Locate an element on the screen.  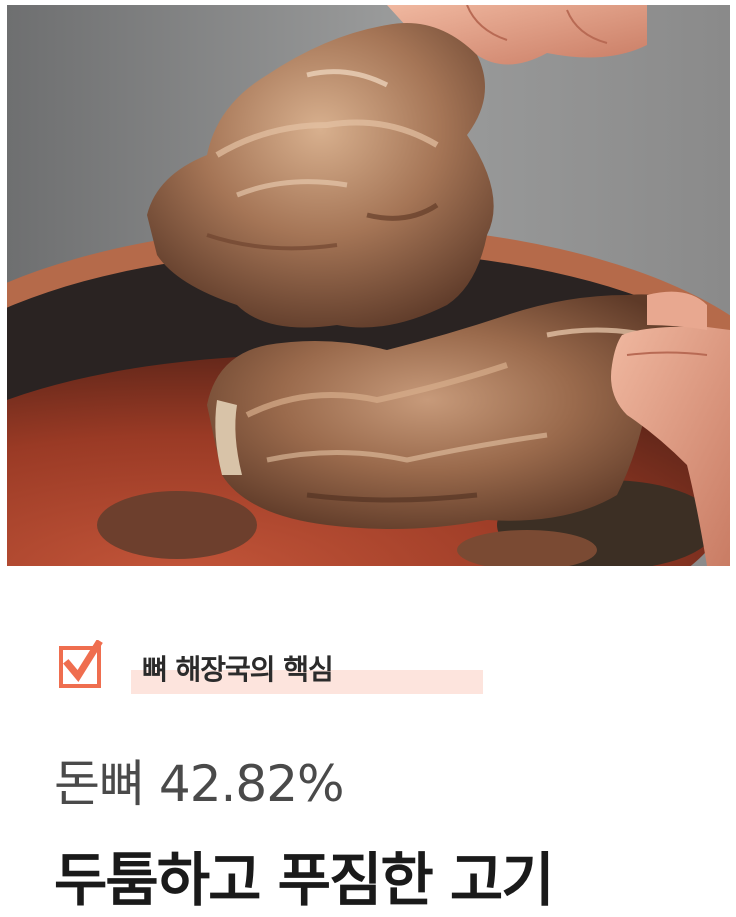
key-point-badge: 뼈 해장국의 핵심 is located at coordinates (270, 668).